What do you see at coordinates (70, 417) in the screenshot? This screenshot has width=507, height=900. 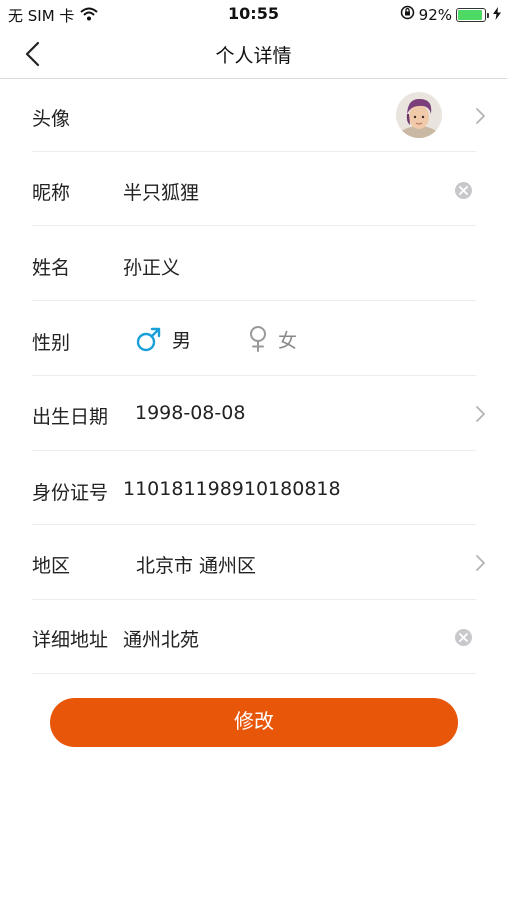 I see `birthday-label: 出生日期` at bounding box center [70, 417].